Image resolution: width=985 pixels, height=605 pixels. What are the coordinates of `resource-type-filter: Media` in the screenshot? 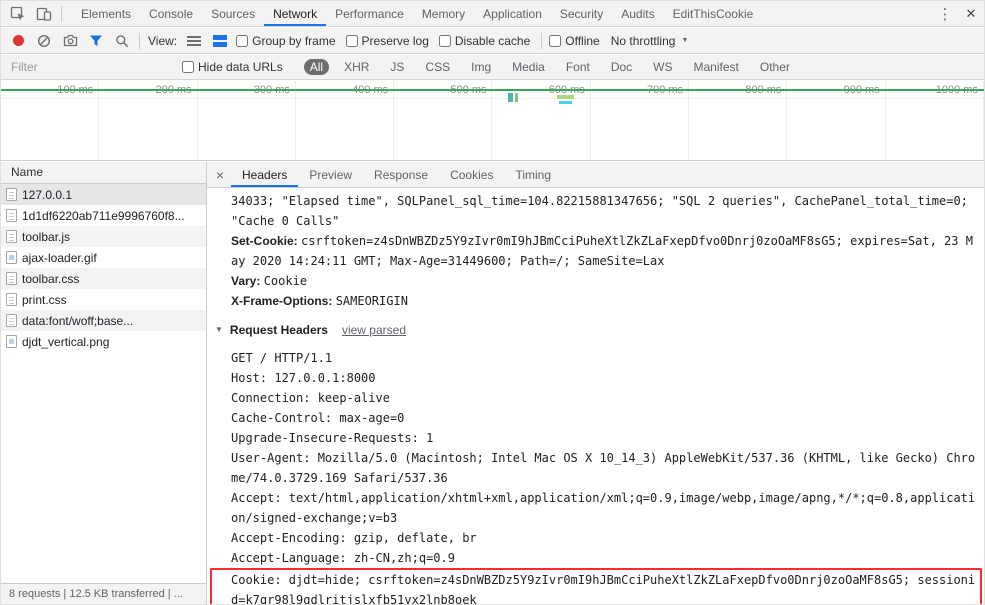 It's located at (528, 67).